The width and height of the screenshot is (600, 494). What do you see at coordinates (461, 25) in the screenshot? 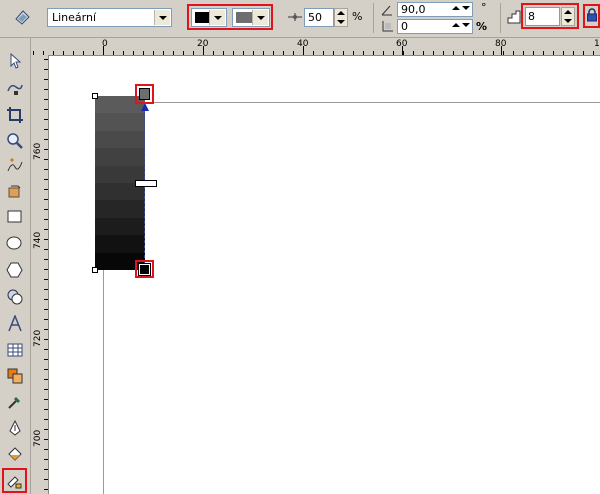
I see `edge-pad-spinner` at bounding box center [461, 25].